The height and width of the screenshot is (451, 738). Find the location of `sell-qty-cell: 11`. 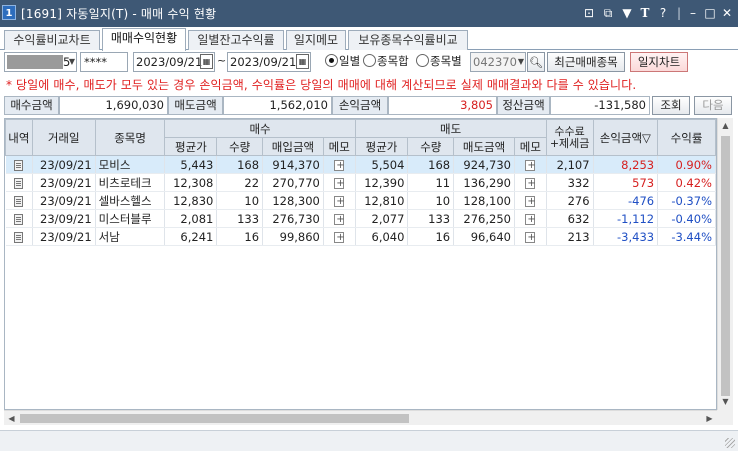

sell-qty-cell: 11 is located at coordinates (431, 182).